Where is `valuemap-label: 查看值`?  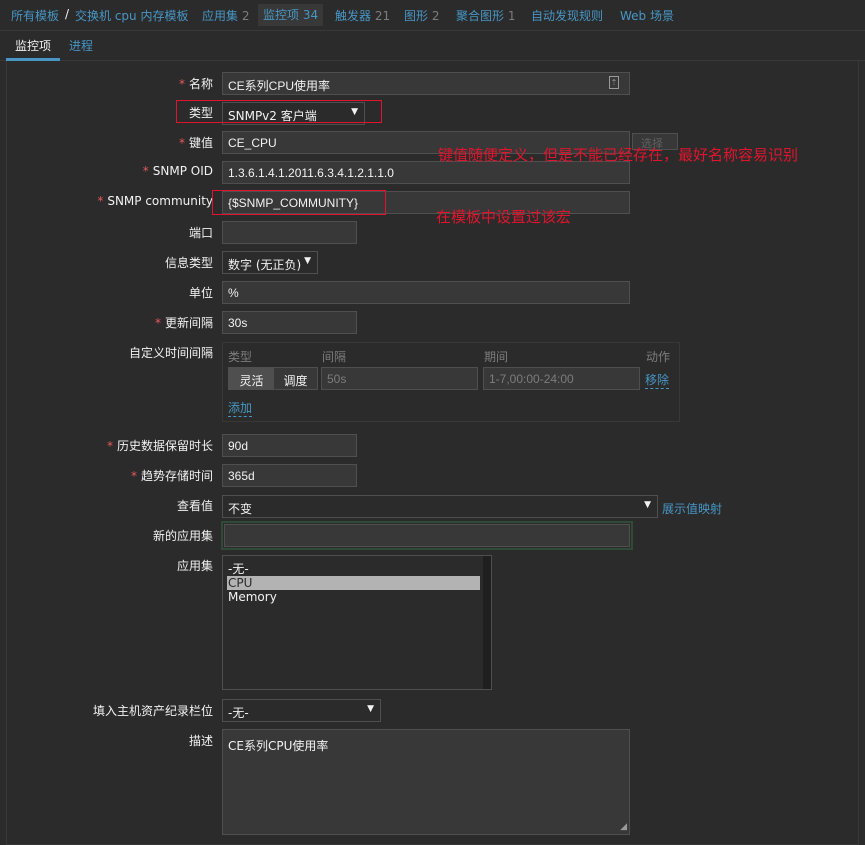 valuemap-label: 查看值 is located at coordinates (194, 506).